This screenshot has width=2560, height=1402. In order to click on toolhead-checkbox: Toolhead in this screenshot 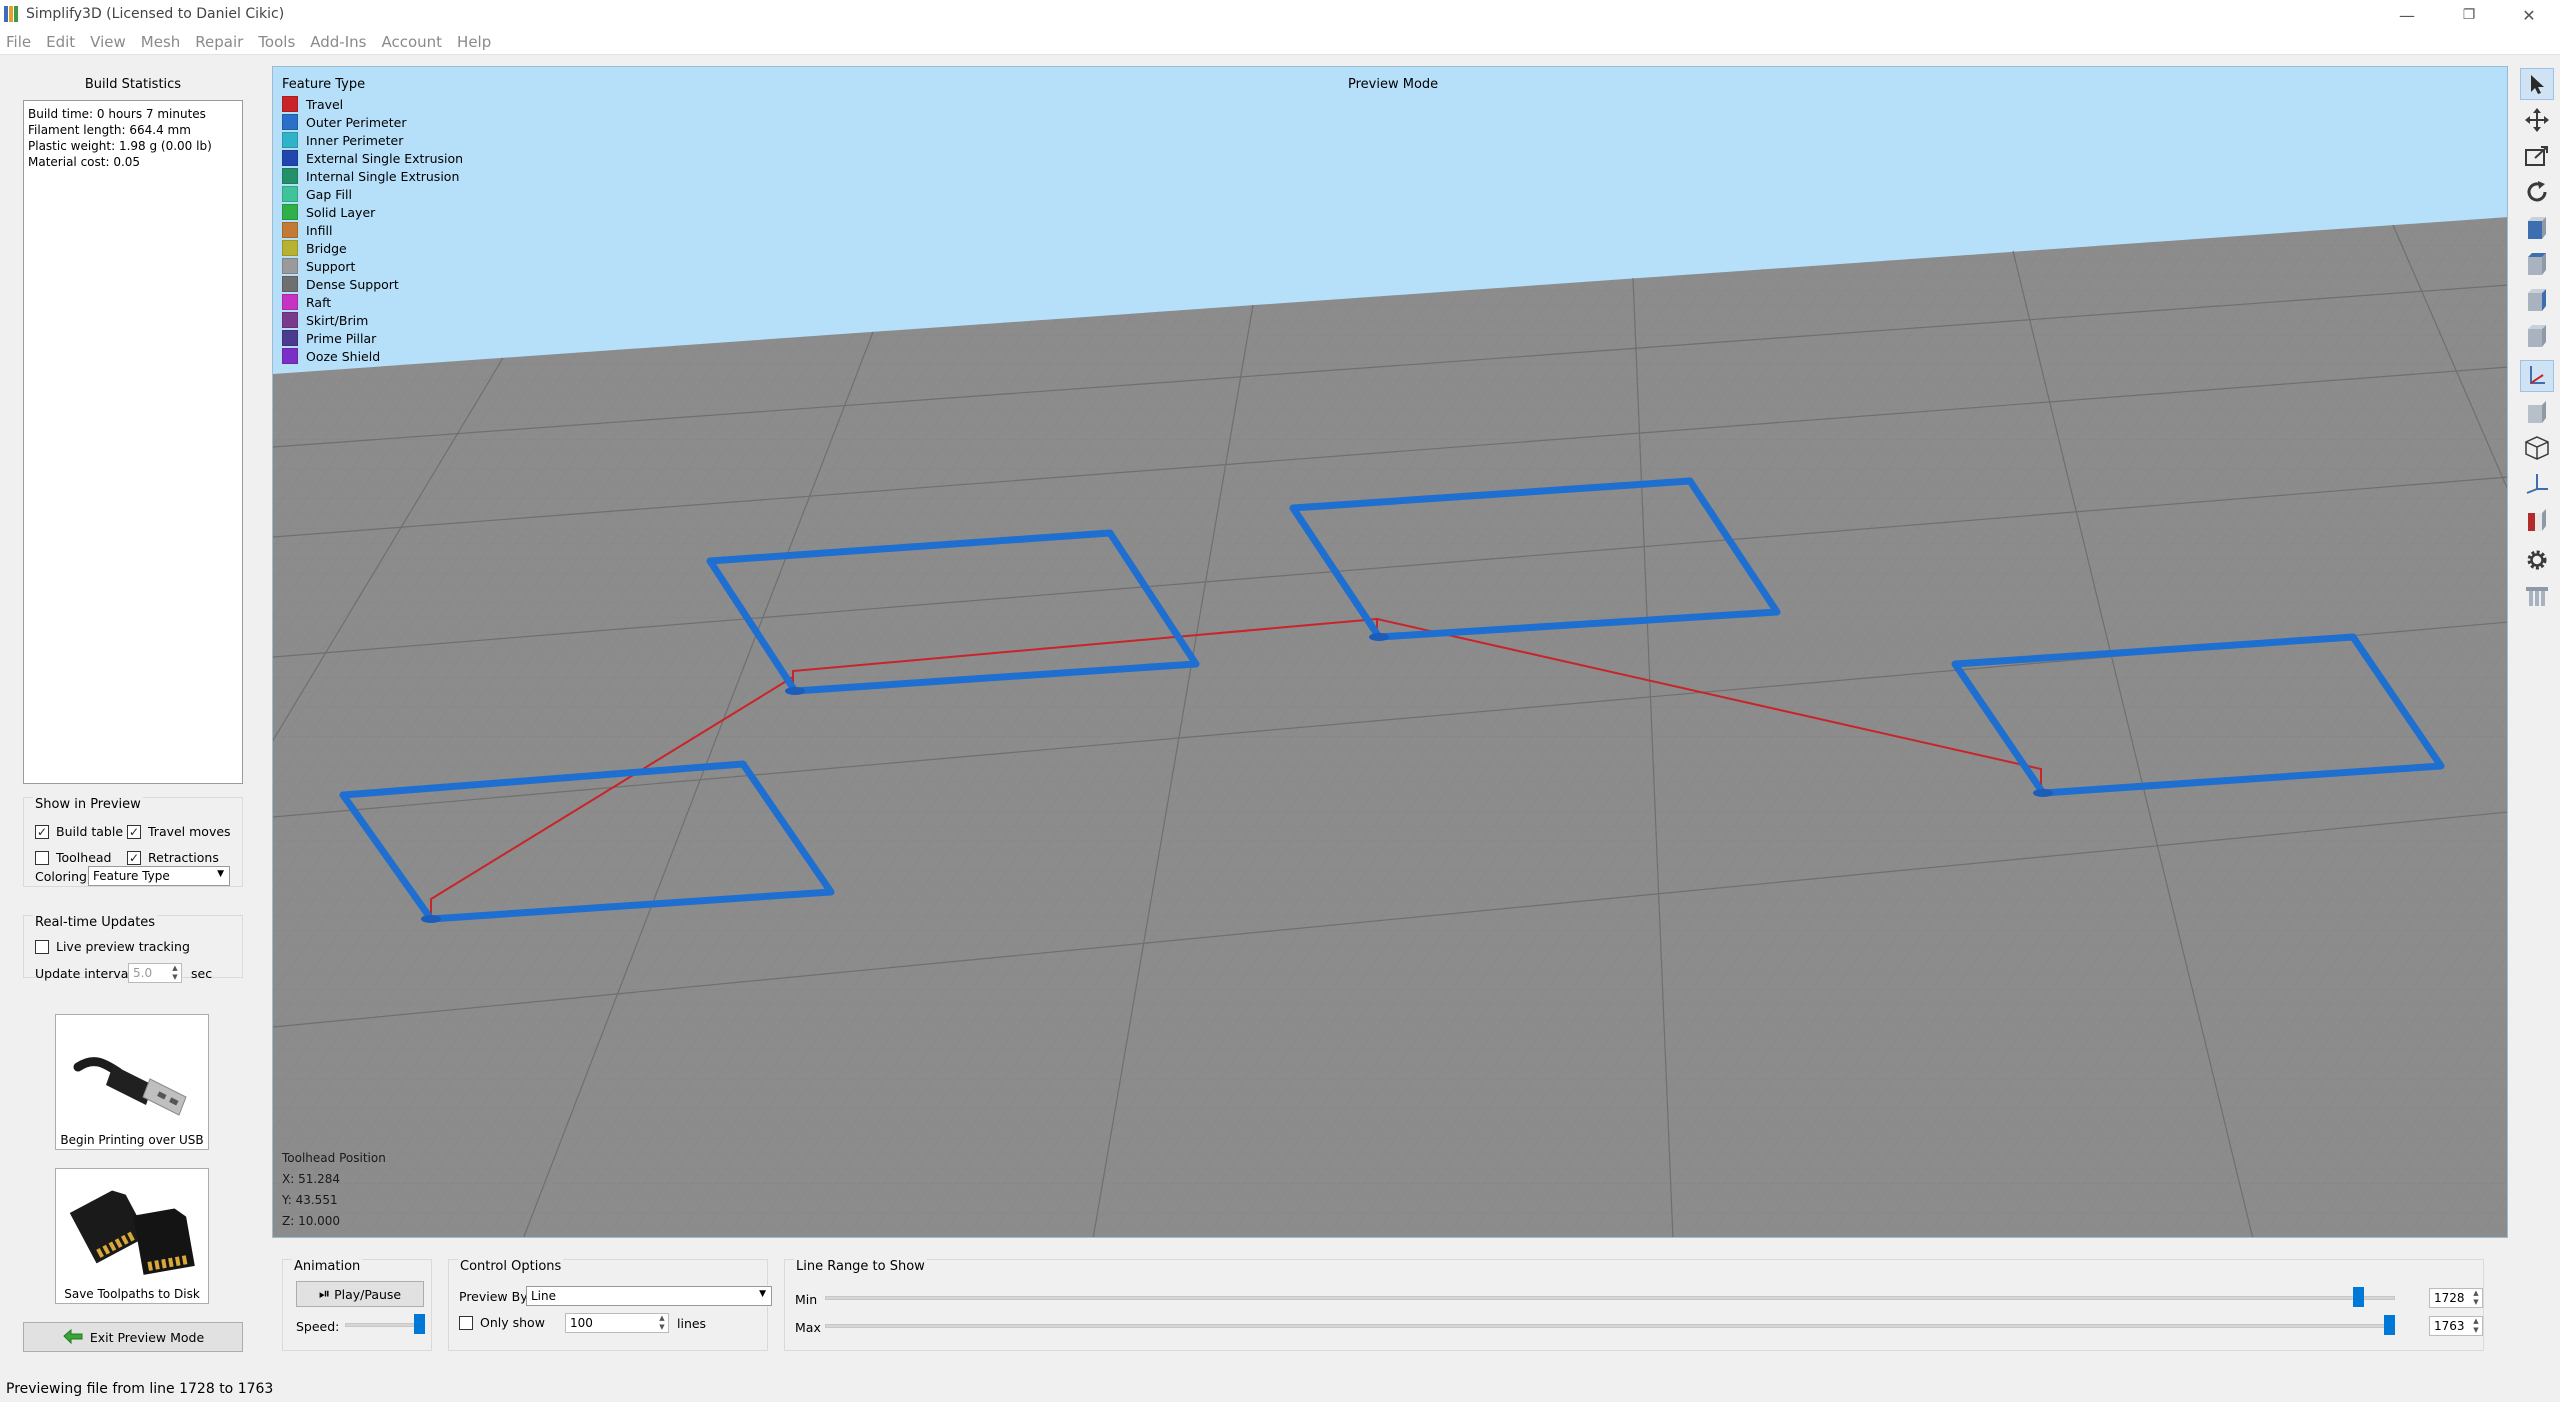, I will do `click(73, 857)`.